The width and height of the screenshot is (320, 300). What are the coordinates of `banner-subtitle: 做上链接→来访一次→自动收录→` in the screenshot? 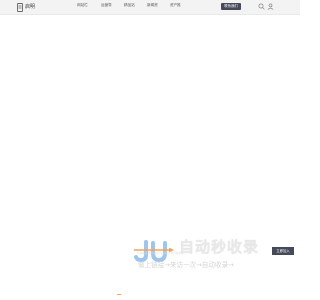 It's located at (186, 265).